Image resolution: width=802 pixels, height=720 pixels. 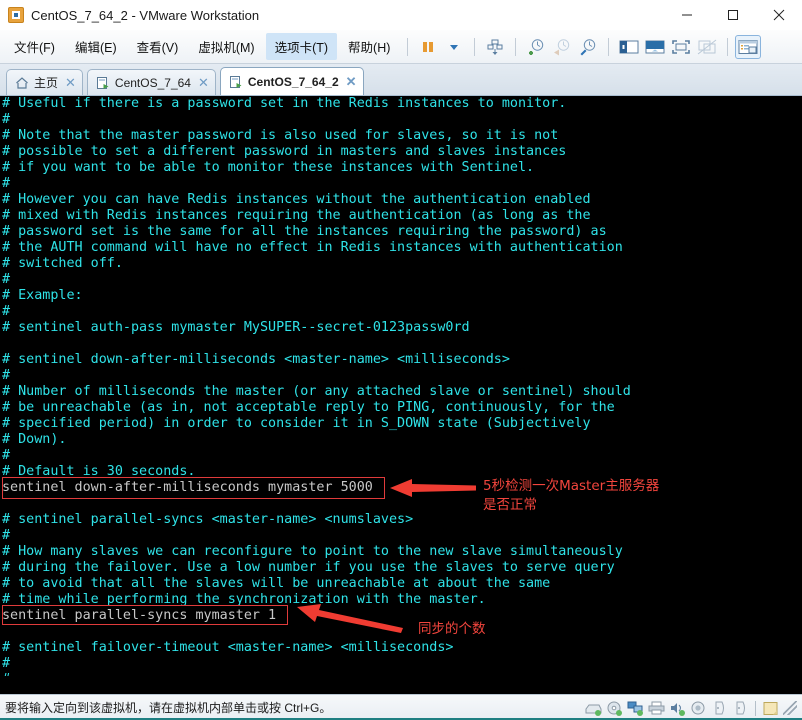 I want to click on terminal-line: # Down)., so click(x=34, y=439).